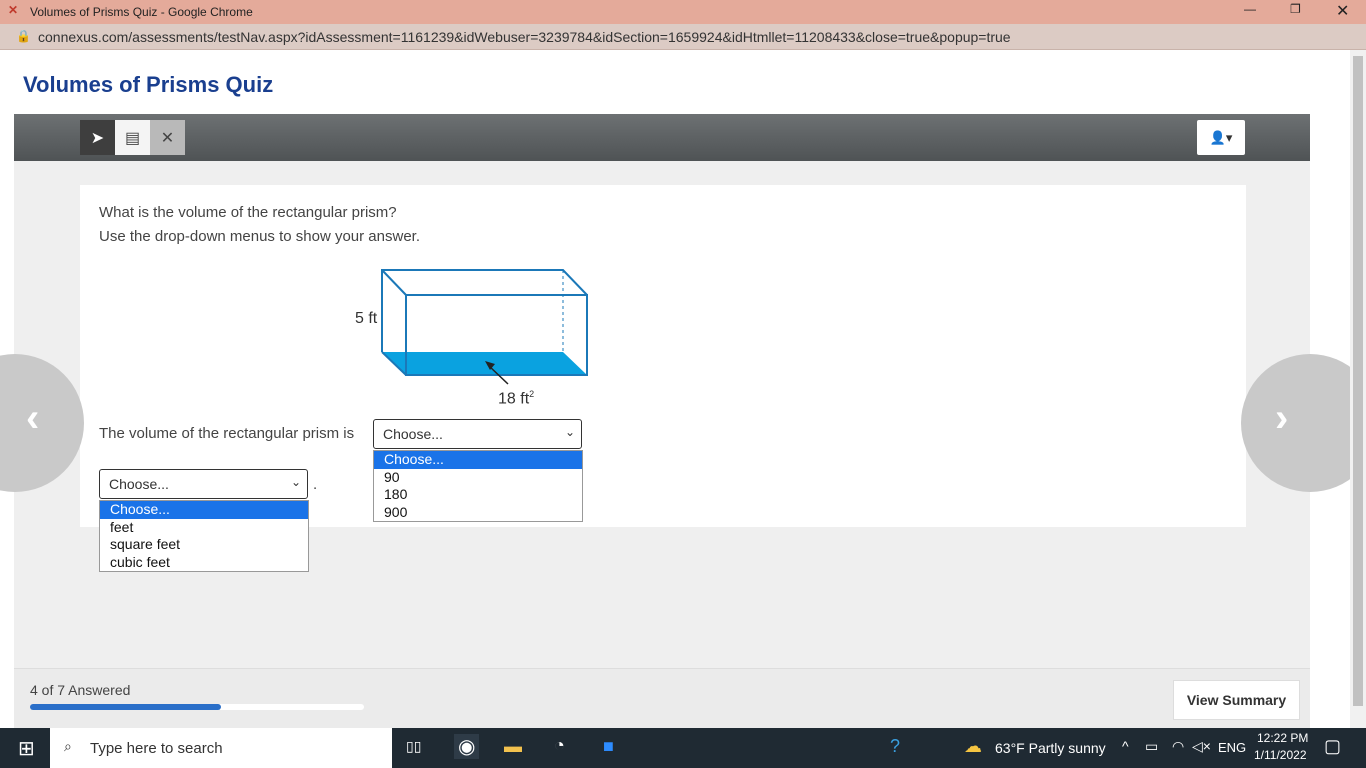  What do you see at coordinates (1178, 746) in the screenshot?
I see `wifi-icon: ◠` at bounding box center [1178, 746].